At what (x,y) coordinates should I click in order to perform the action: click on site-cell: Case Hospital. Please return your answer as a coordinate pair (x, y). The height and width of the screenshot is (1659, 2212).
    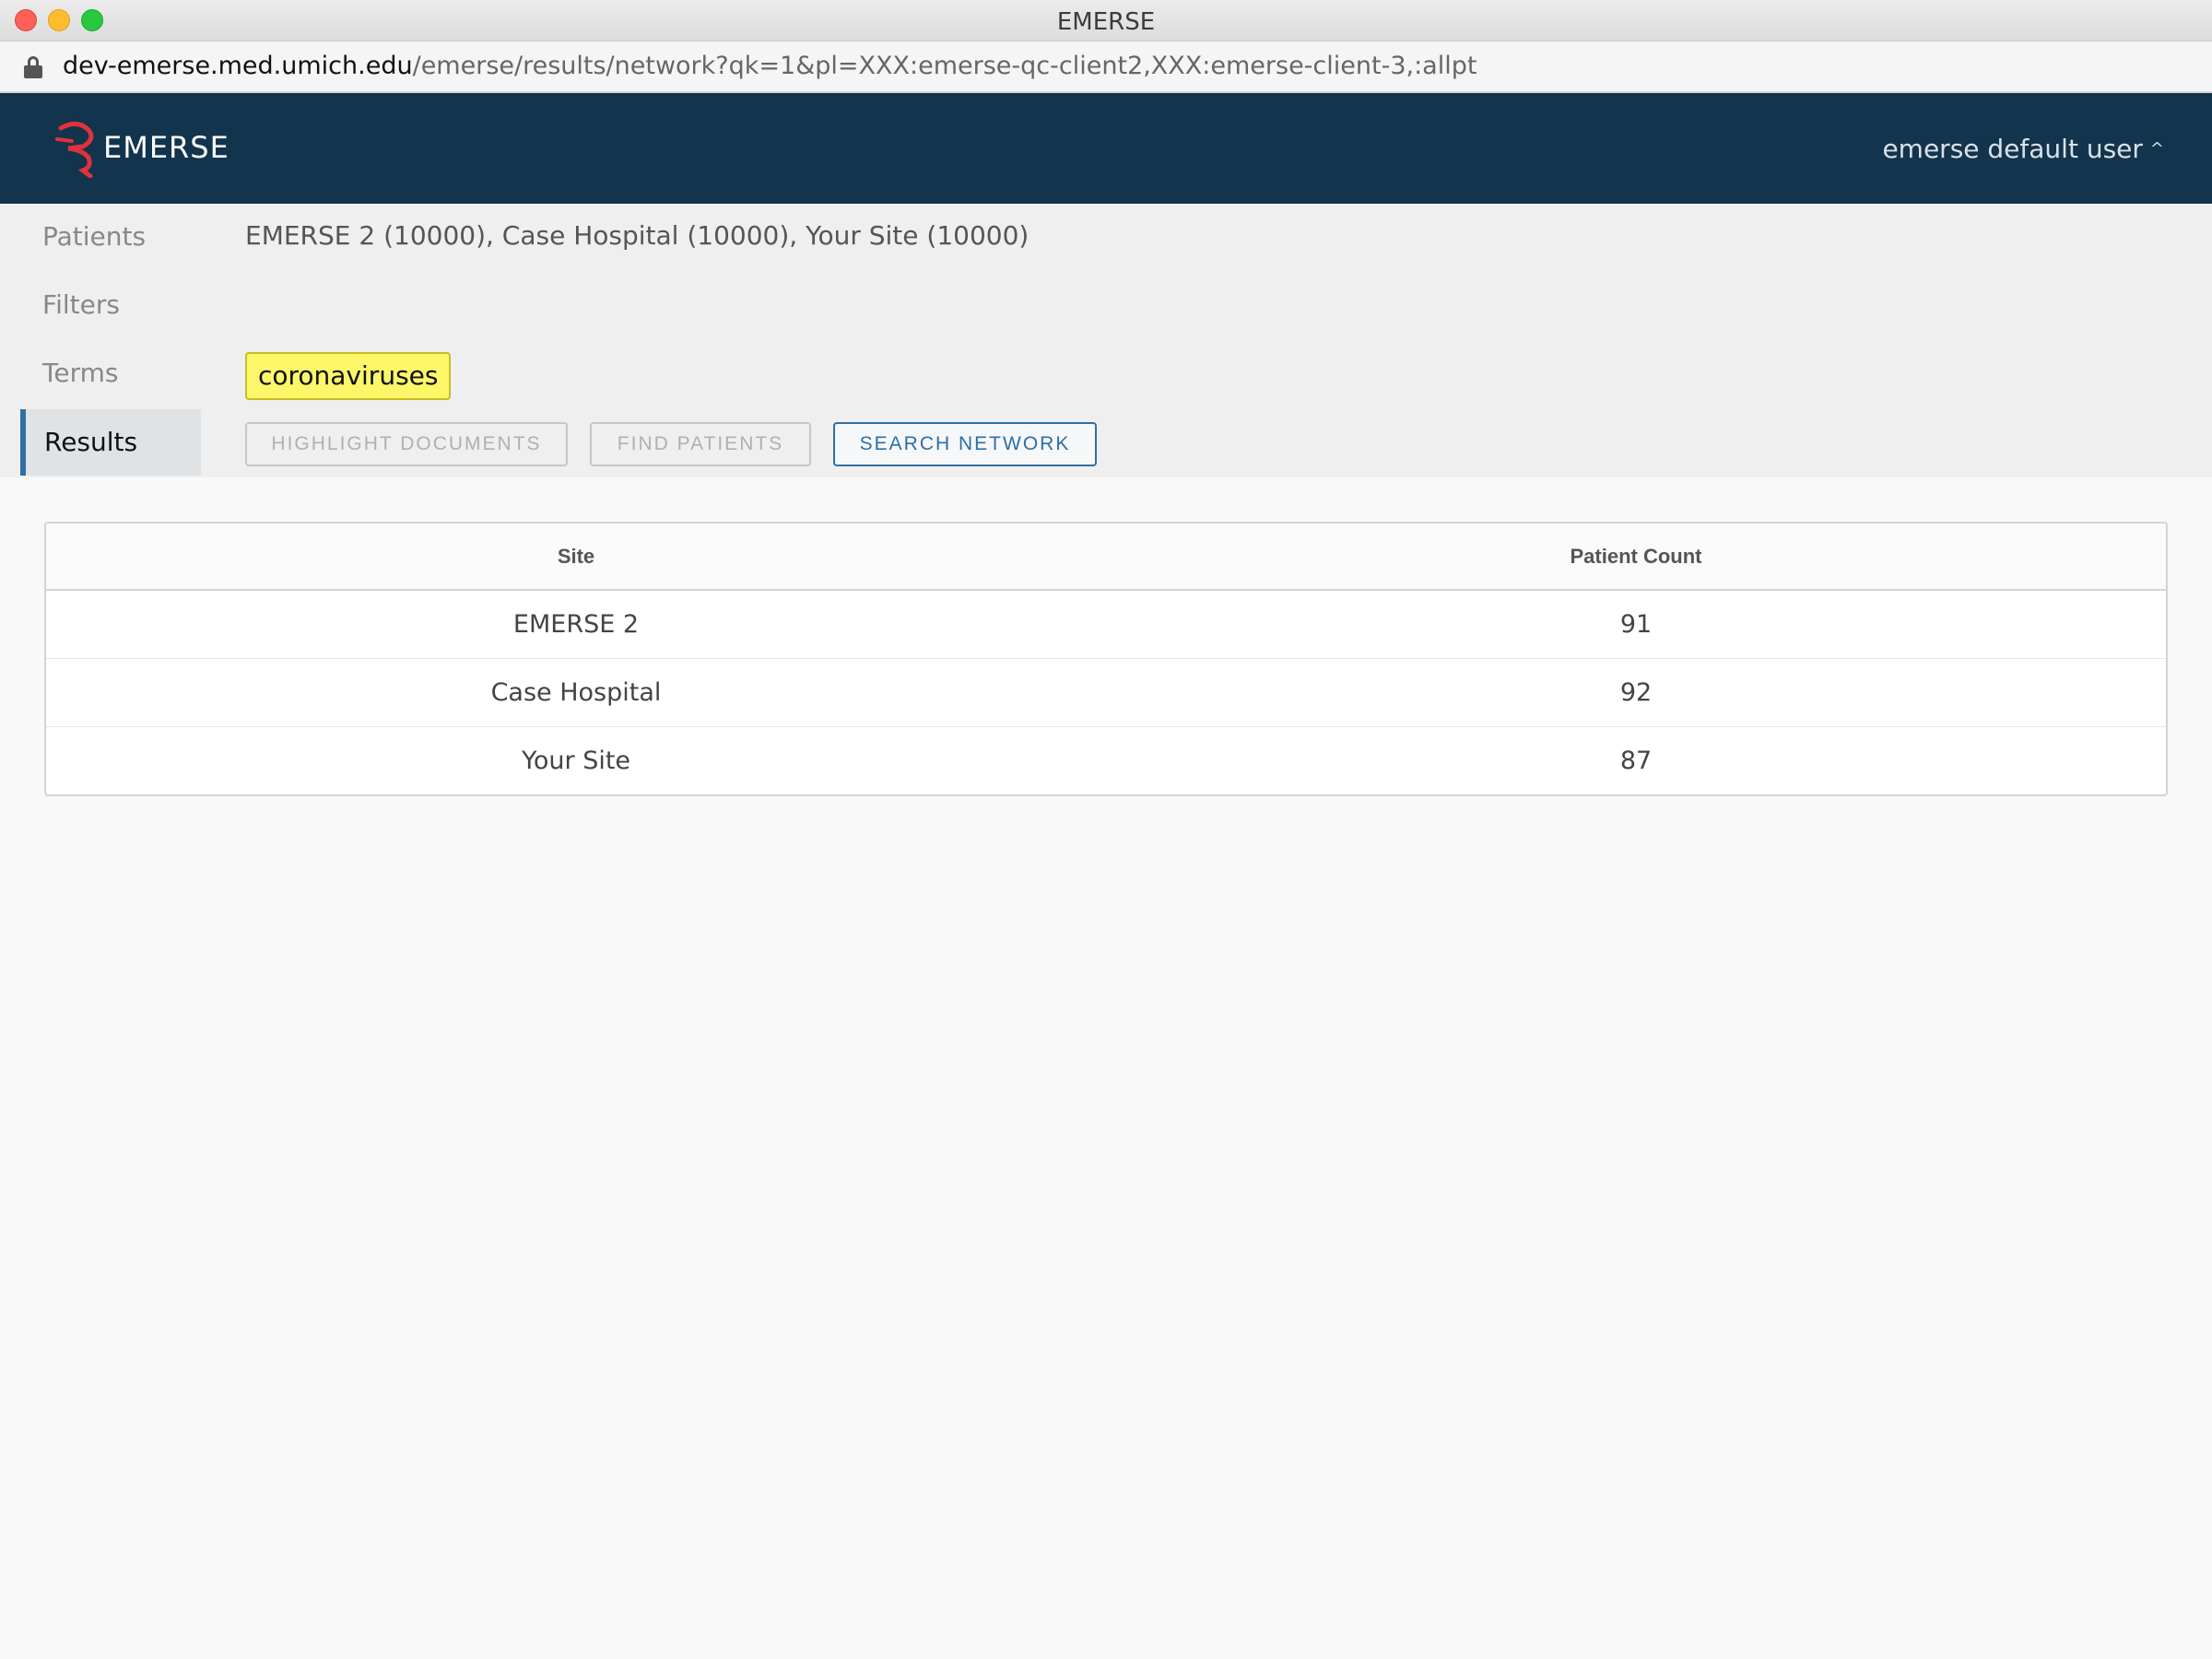
    Looking at the image, I should click on (576, 692).